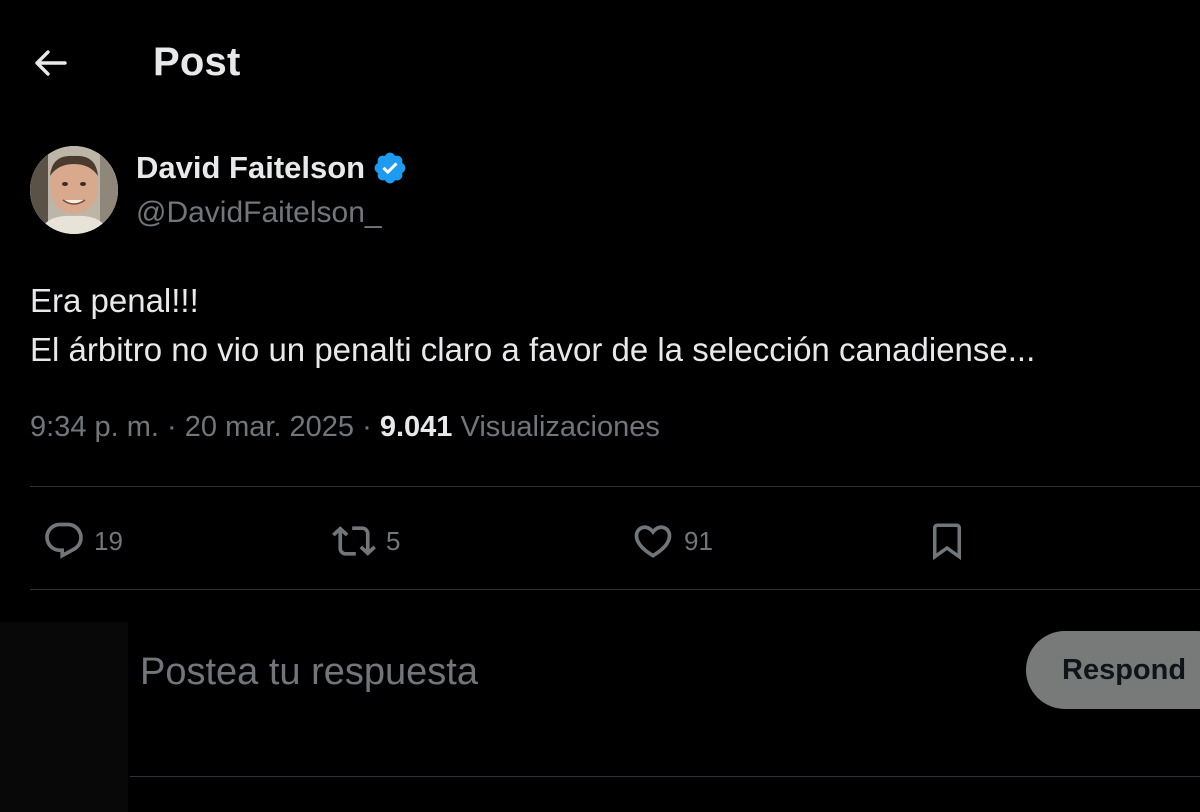 This screenshot has width=1200, height=812. What do you see at coordinates (197, 62) in the screenshot?
I see `page-title: Post` at bounding box center [197, 62].